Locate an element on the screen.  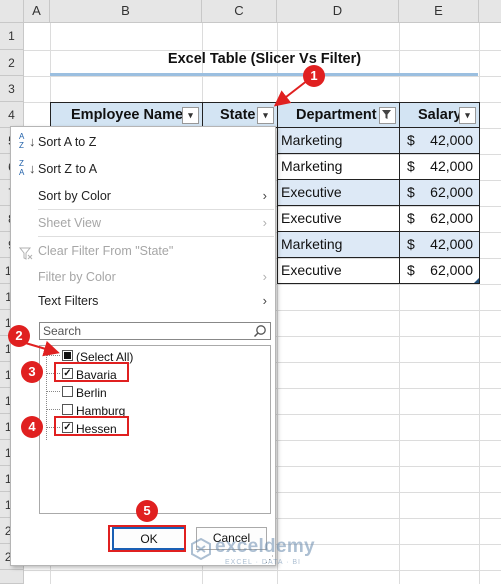
annotation-badge-5: 5 is located at coordinates (147, 511).